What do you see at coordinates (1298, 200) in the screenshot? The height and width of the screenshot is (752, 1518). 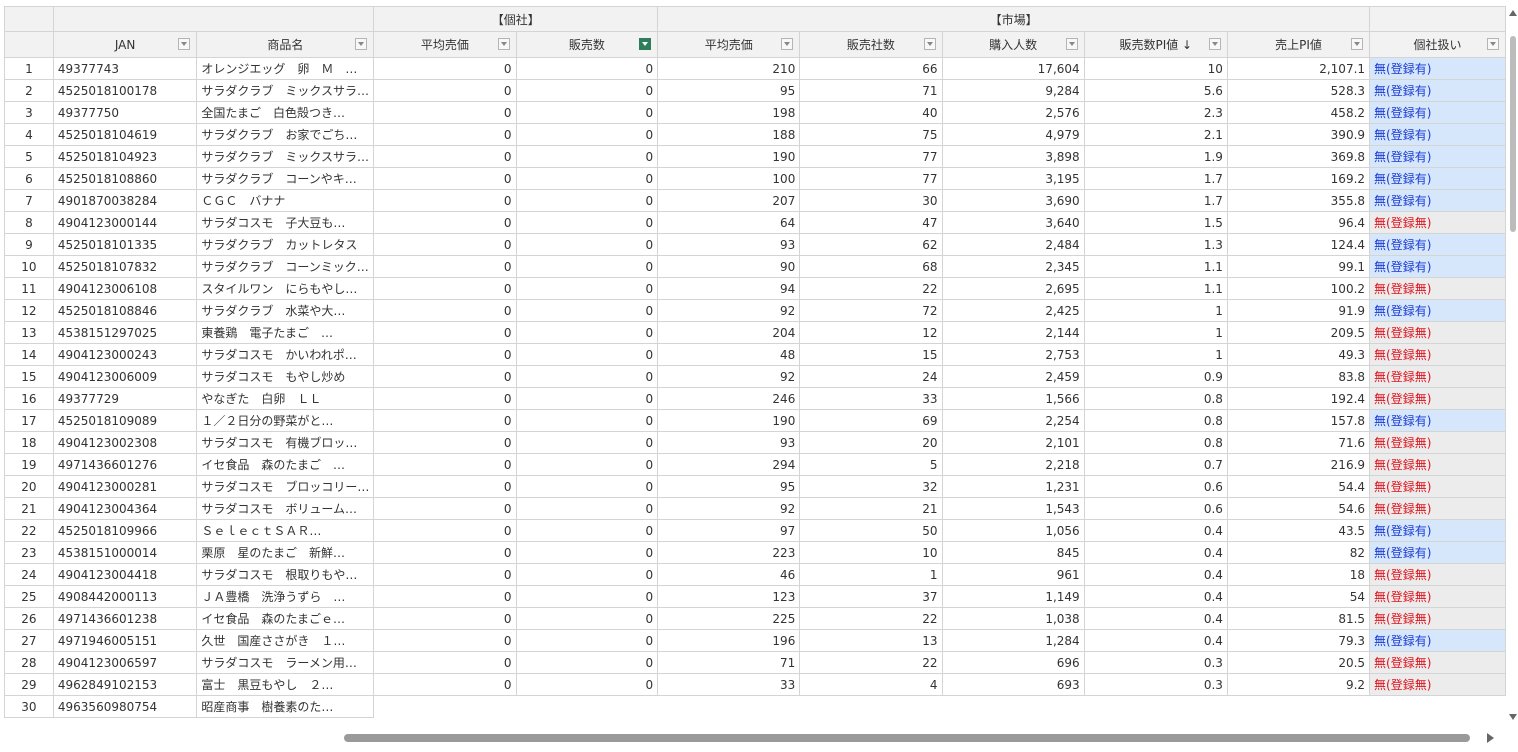 I see `cell-revenue-pi: 355.8` at bounding box center [1298, 200].